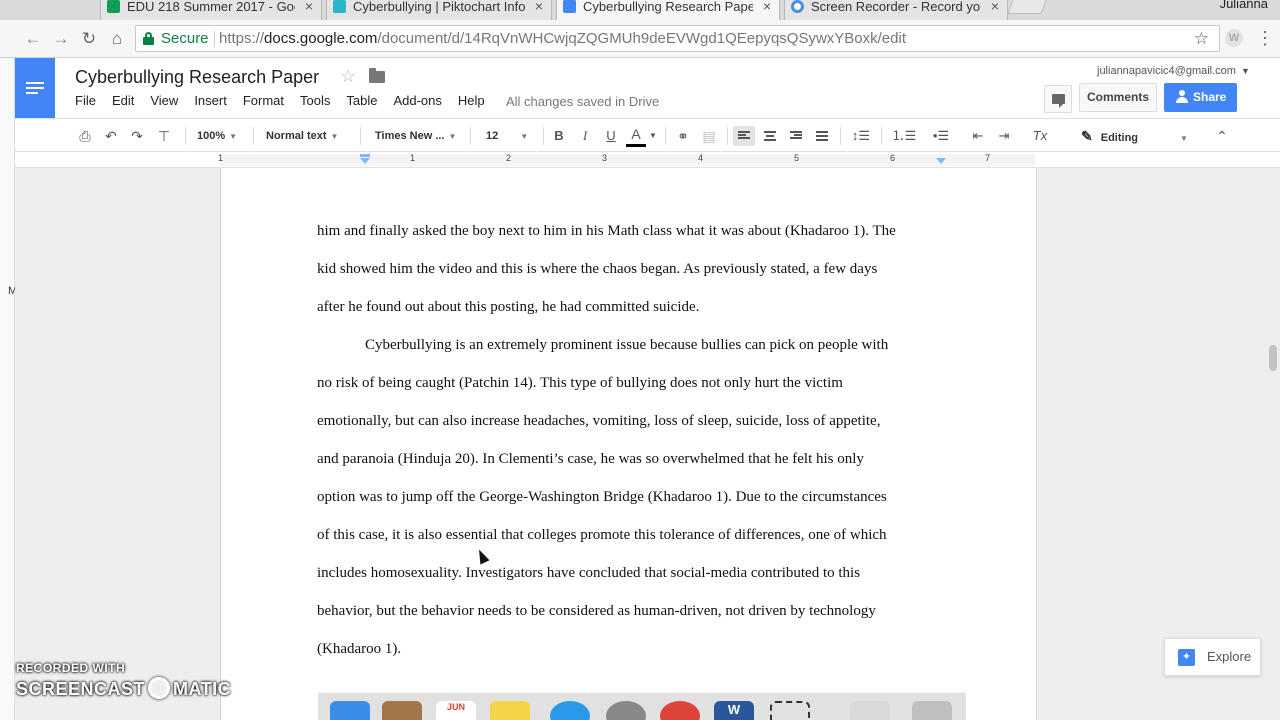  What do you see at coordinates (377, 75) in the screenshot?
I see `folder-icon` at bounding box center [377, 75].